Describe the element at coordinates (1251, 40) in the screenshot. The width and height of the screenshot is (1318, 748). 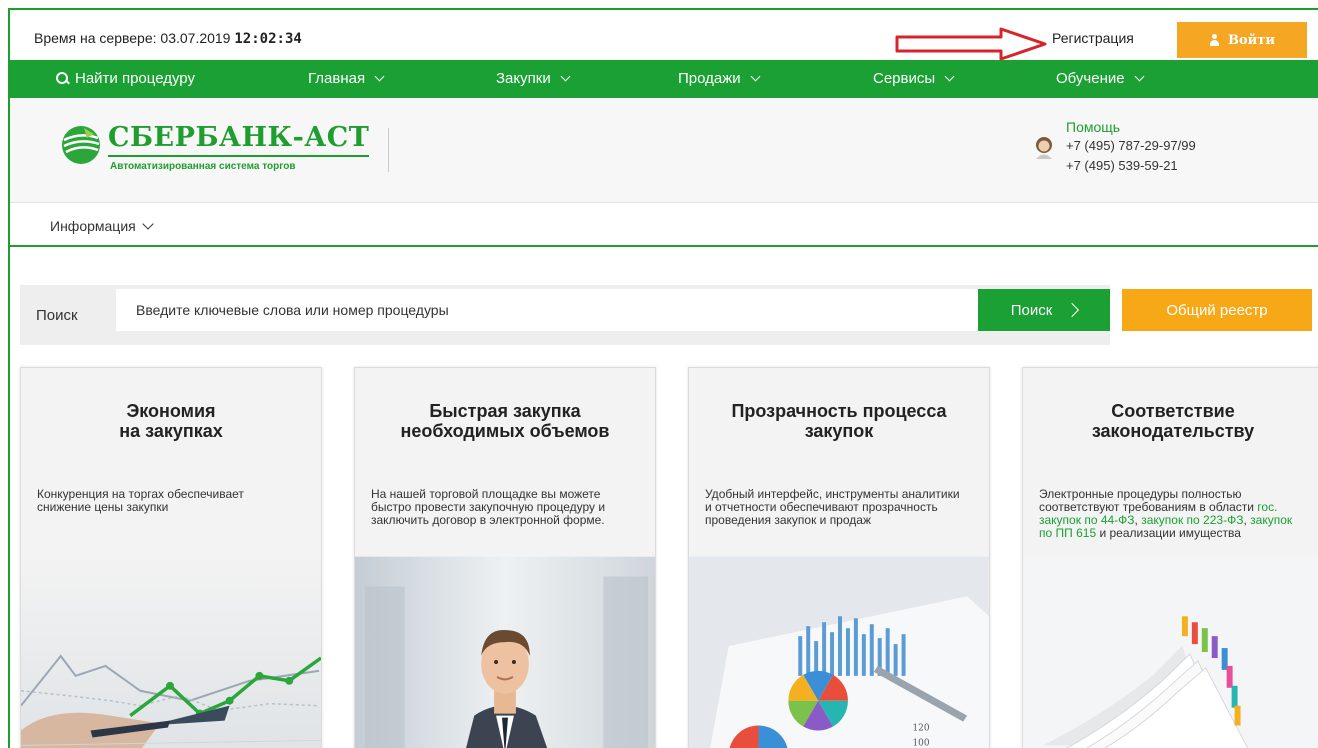
I see `login-label: Войти` at that location.